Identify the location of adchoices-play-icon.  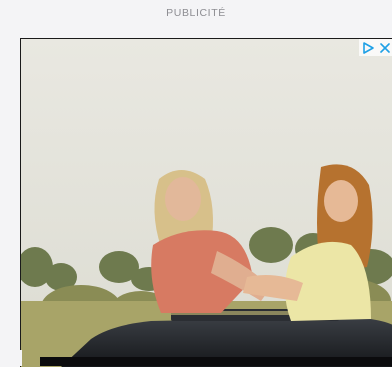
(368, 48).